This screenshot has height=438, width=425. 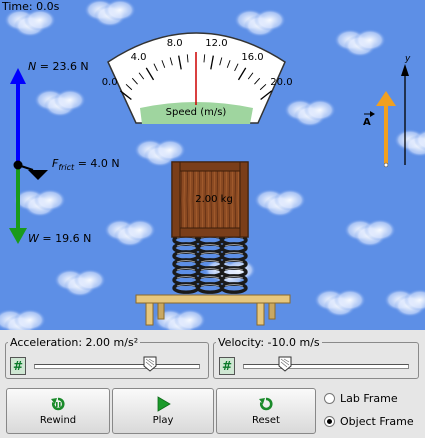 What do you see at coordinates (408, 59) in the screenshot?
I see `y-axis-label: y` at bounding box center [408, 59].